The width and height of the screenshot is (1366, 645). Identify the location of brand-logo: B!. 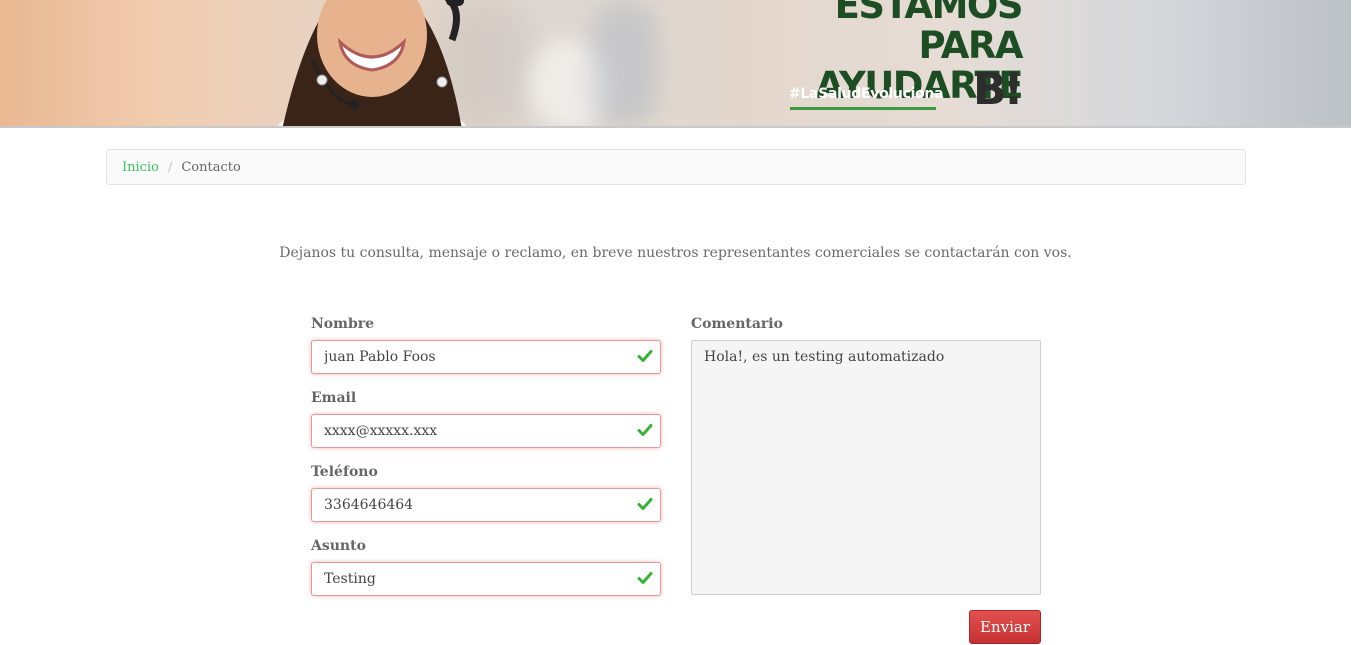
(998, 89).